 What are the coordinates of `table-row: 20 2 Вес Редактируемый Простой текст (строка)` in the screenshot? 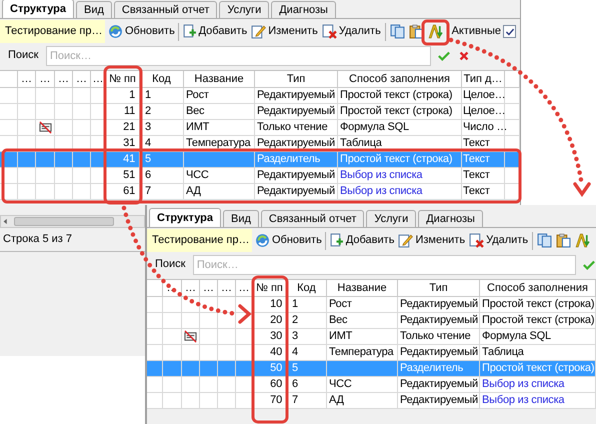 It's located at (371, 321).